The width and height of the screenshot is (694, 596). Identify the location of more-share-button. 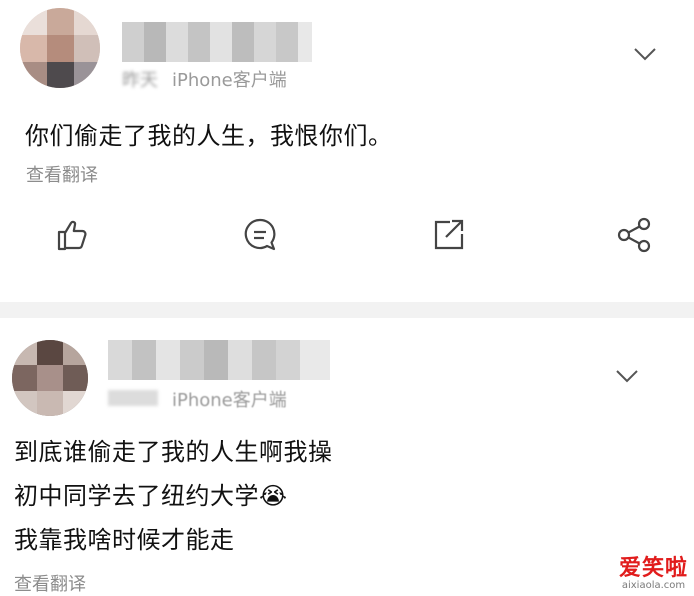
(634, 235).